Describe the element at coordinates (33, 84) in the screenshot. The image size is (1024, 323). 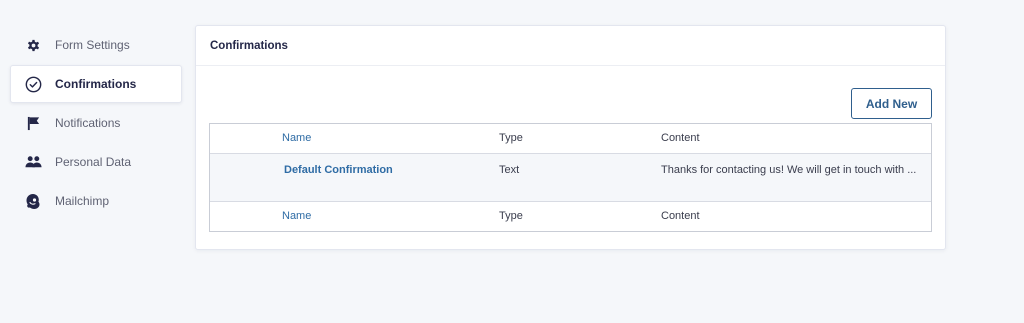
I see `check-circle-icon` at that location.